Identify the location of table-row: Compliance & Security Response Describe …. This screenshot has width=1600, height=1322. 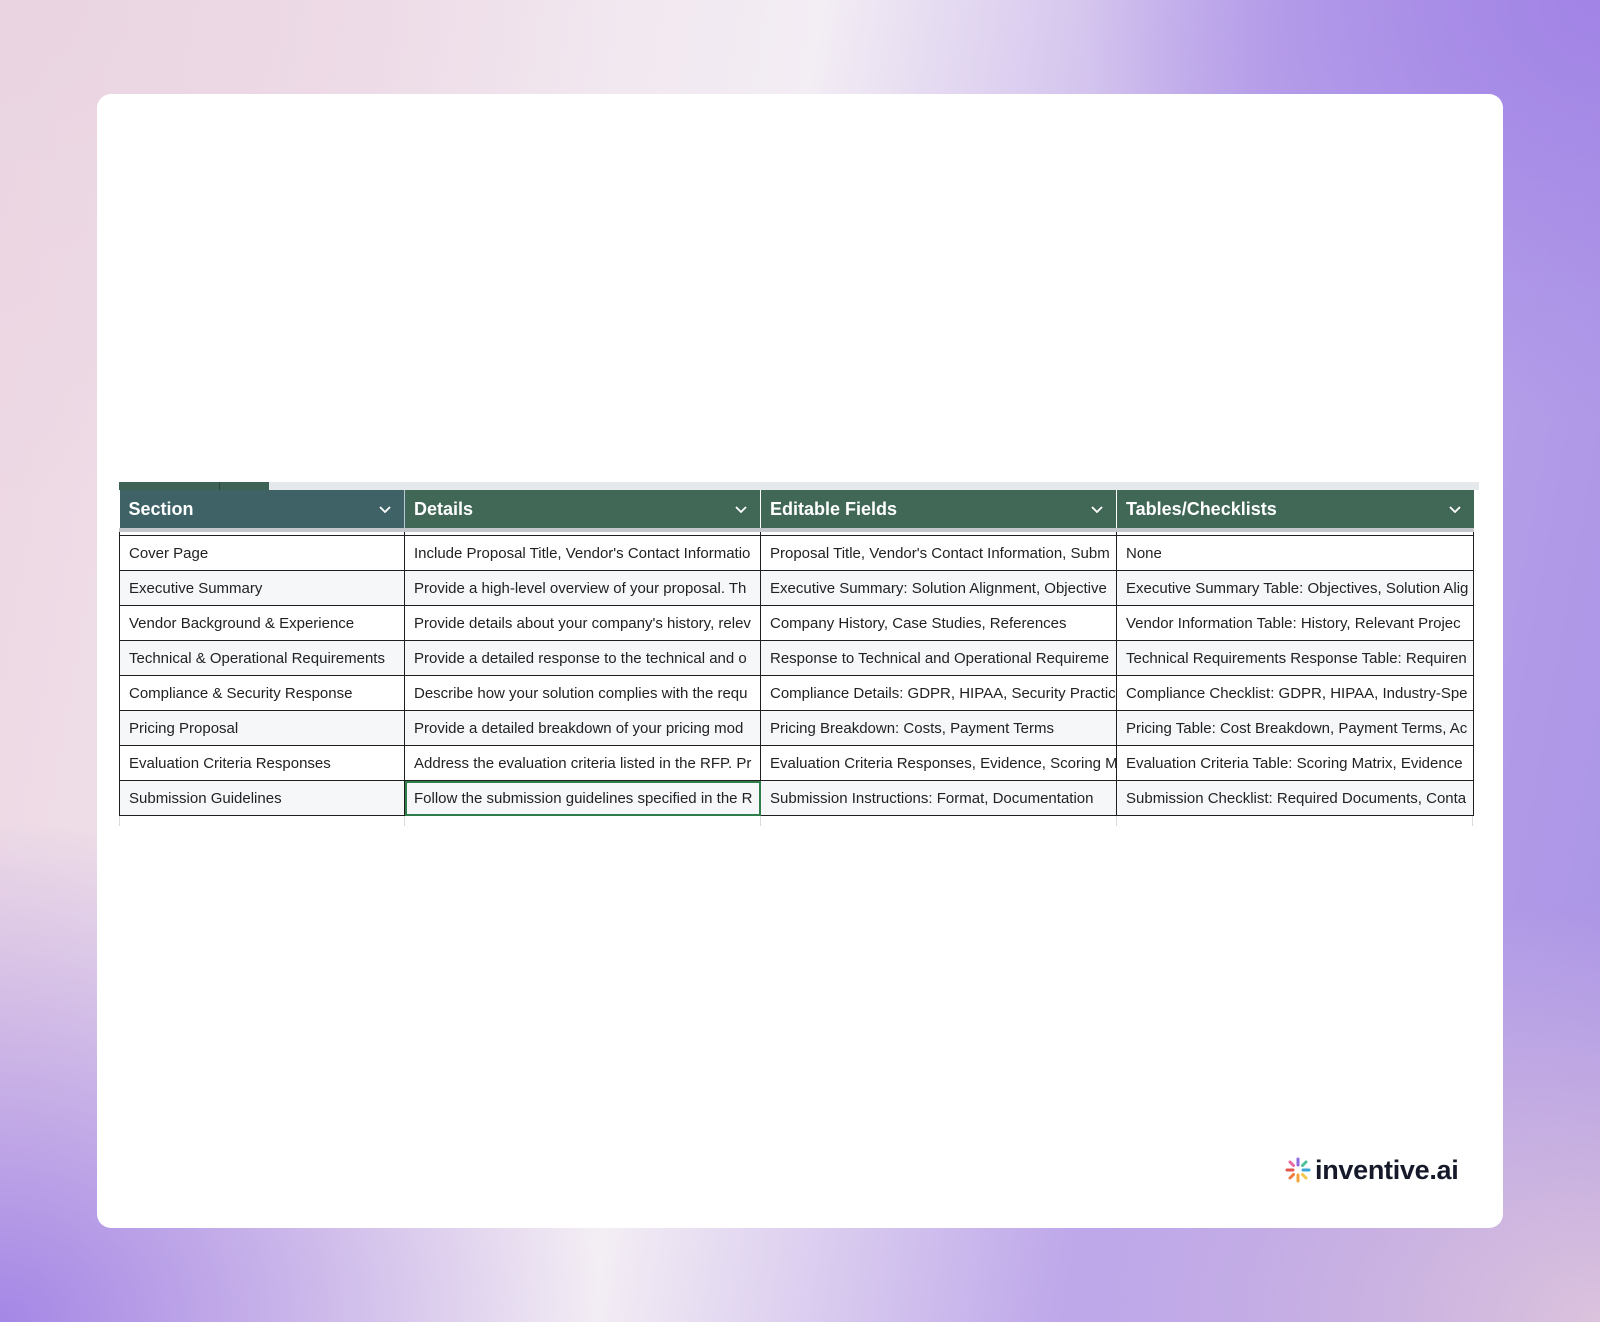
(796, 693).